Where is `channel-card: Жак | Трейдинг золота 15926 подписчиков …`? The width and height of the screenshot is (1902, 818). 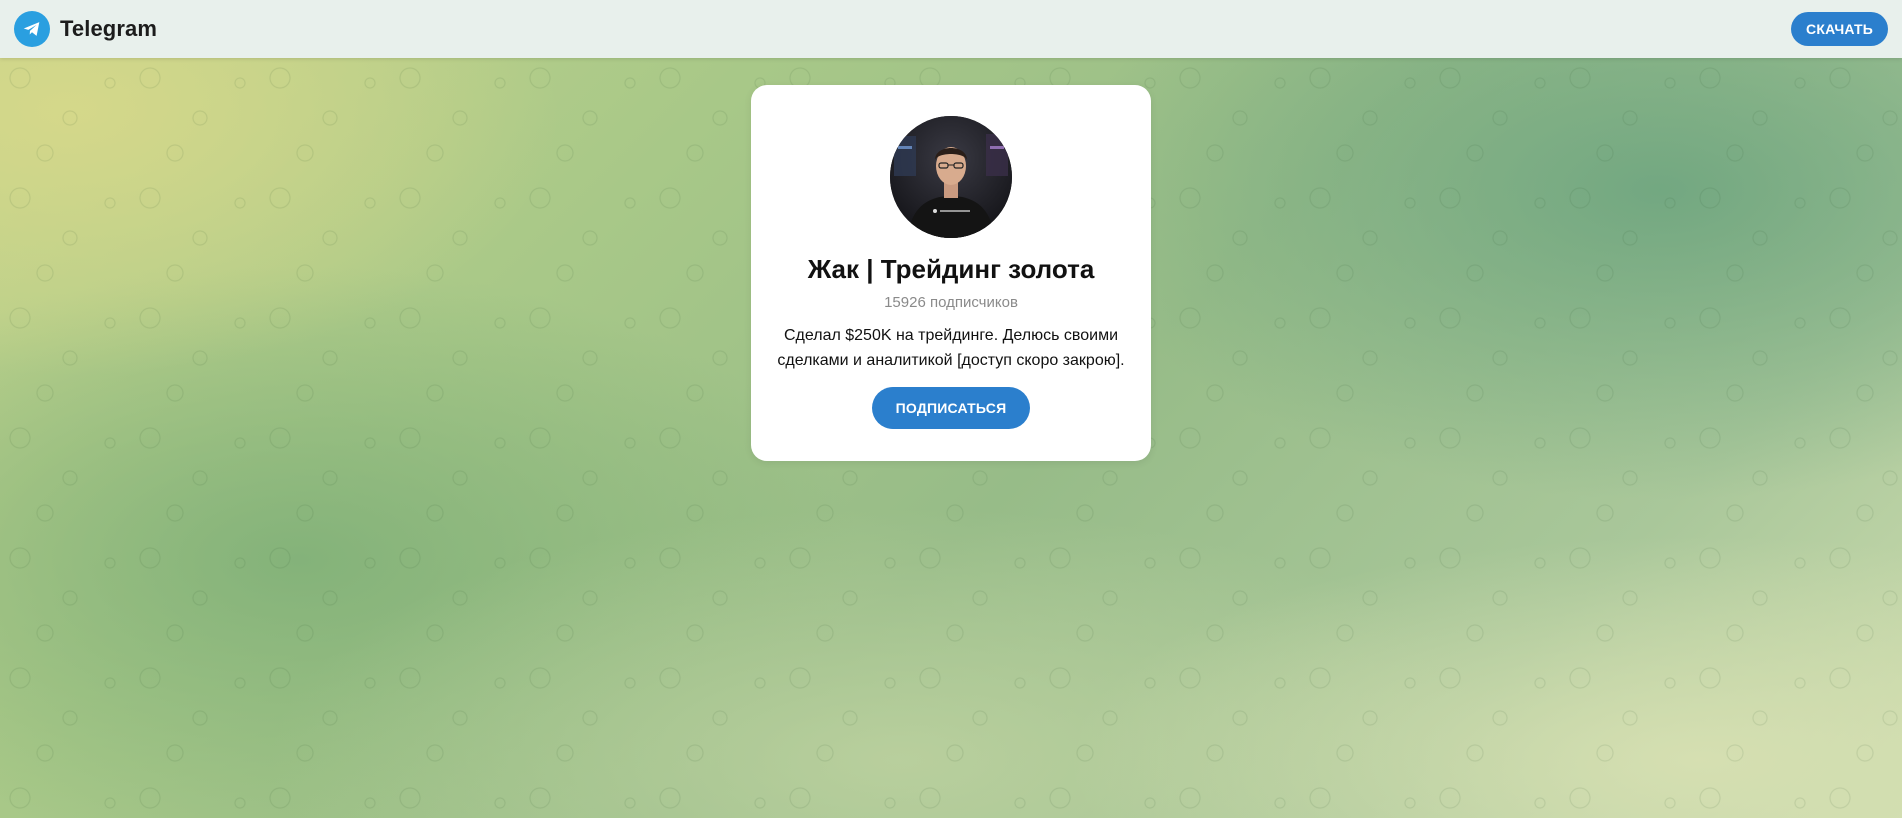 channel-card: Жак | Трейдинг золота 15926 подписчиков … is located at coordinates (951, 273).